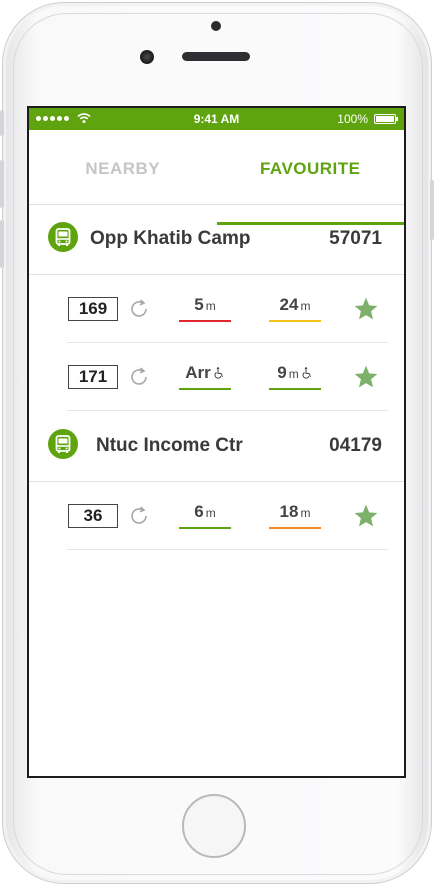 This screenshot has height=887, width=434. Describe the element at coordinates (2, 244) in the screenshot. I see `volume-down-button` at that location.